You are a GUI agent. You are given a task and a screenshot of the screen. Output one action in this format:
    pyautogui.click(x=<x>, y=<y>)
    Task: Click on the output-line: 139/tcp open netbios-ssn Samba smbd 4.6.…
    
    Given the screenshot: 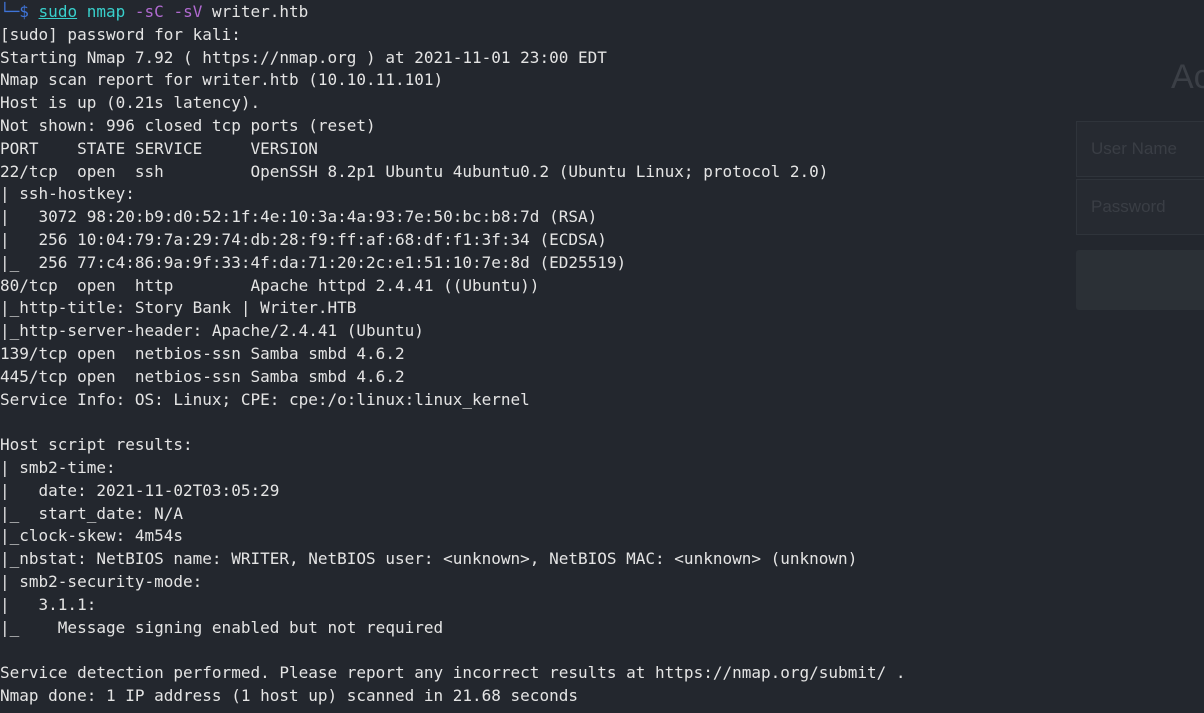 What is the action you would take?
    pyautogui.click(x=202, y=353)
    